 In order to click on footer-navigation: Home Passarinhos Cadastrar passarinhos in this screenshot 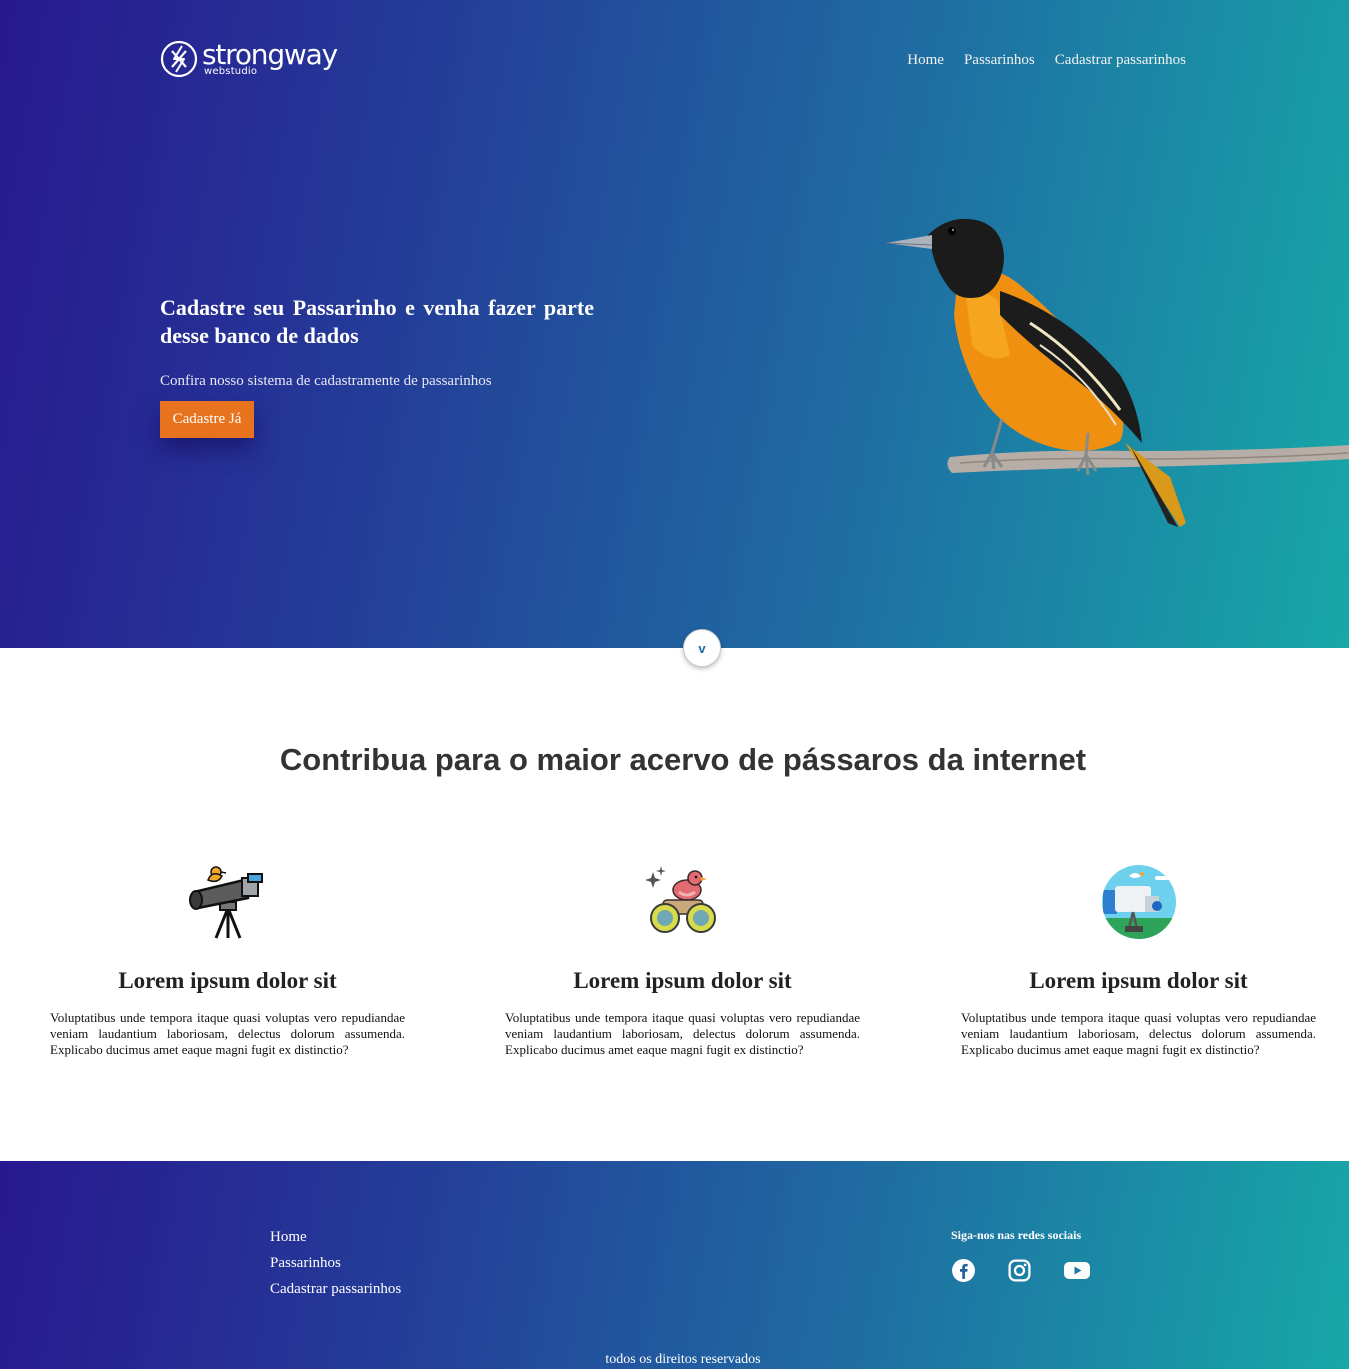, I will do `click(335, 1263)`.